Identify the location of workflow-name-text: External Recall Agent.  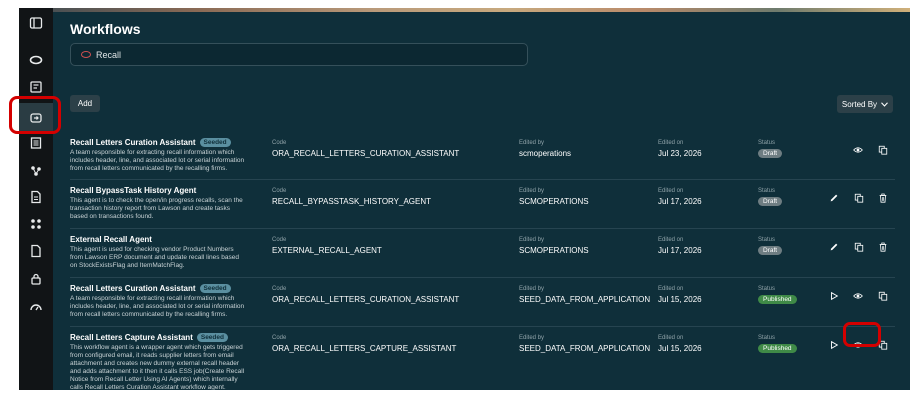
(111, 239).